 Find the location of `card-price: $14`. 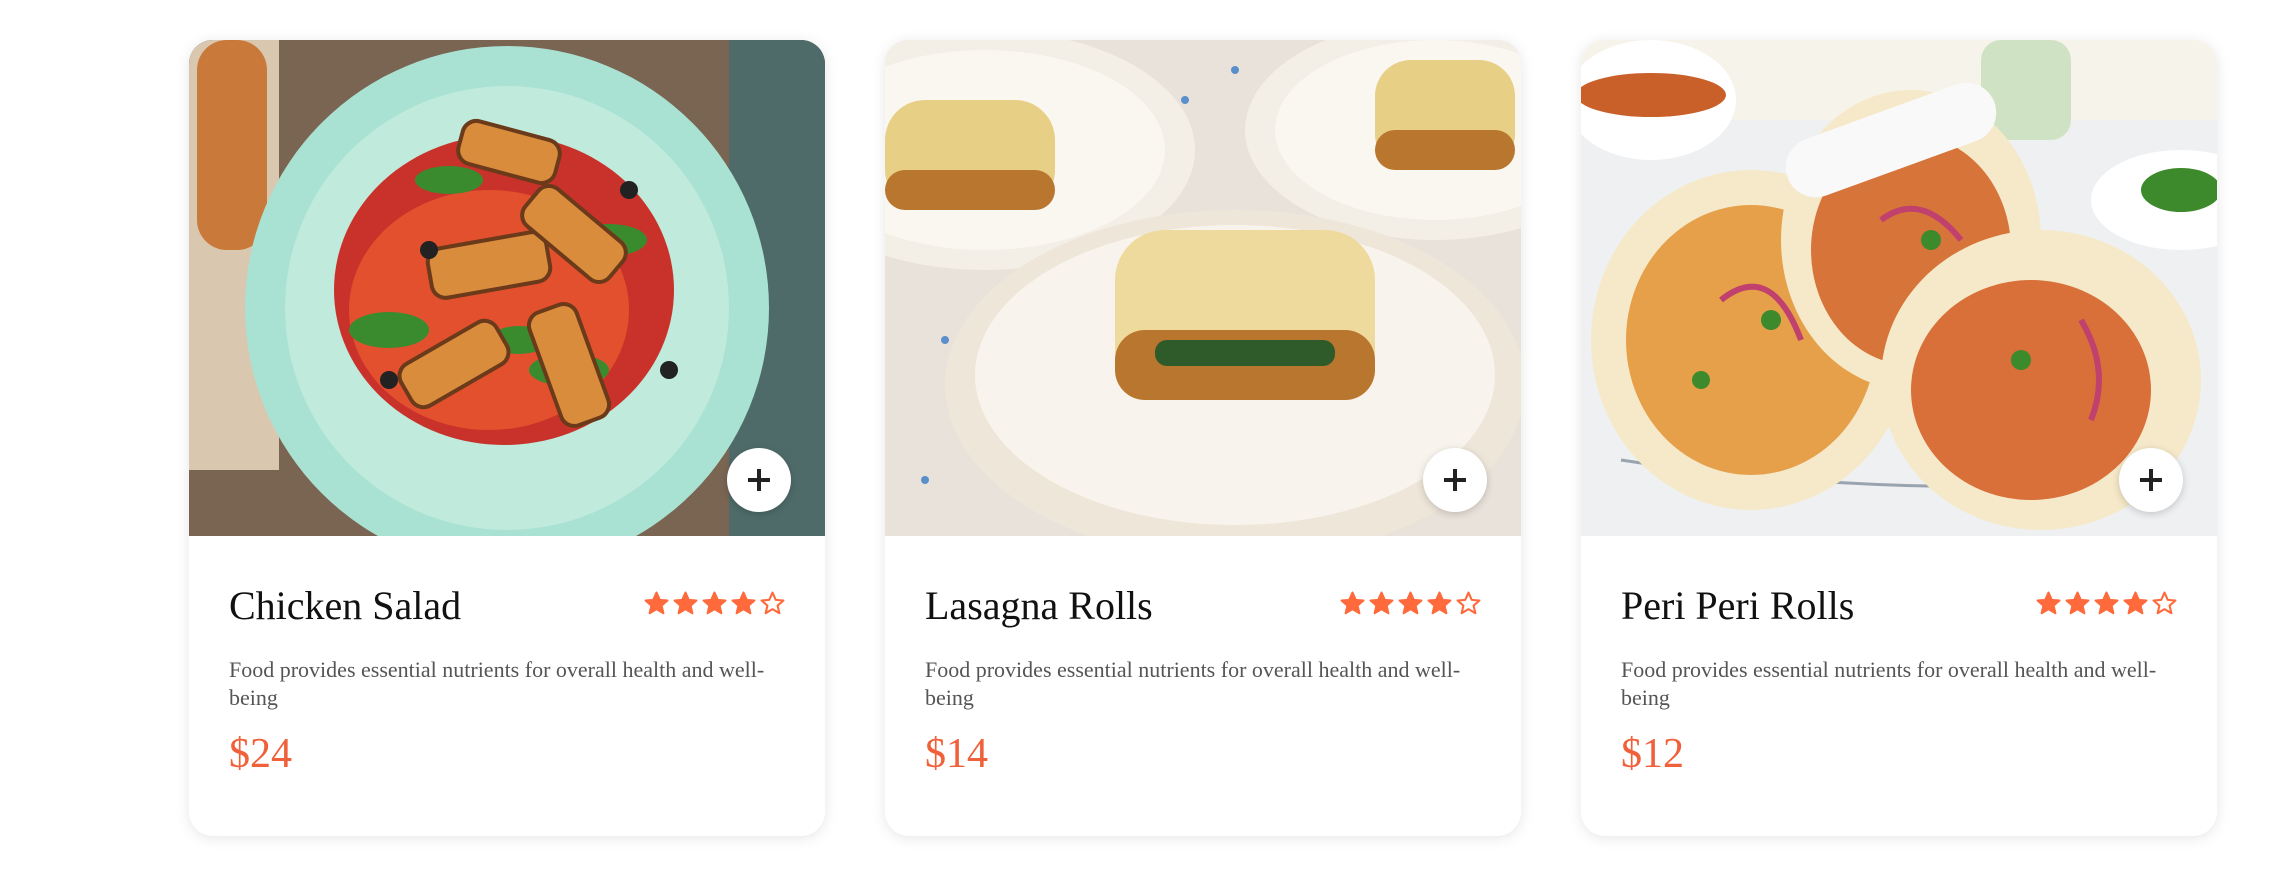

card-price: $14 is located at coordinates (956, 754).